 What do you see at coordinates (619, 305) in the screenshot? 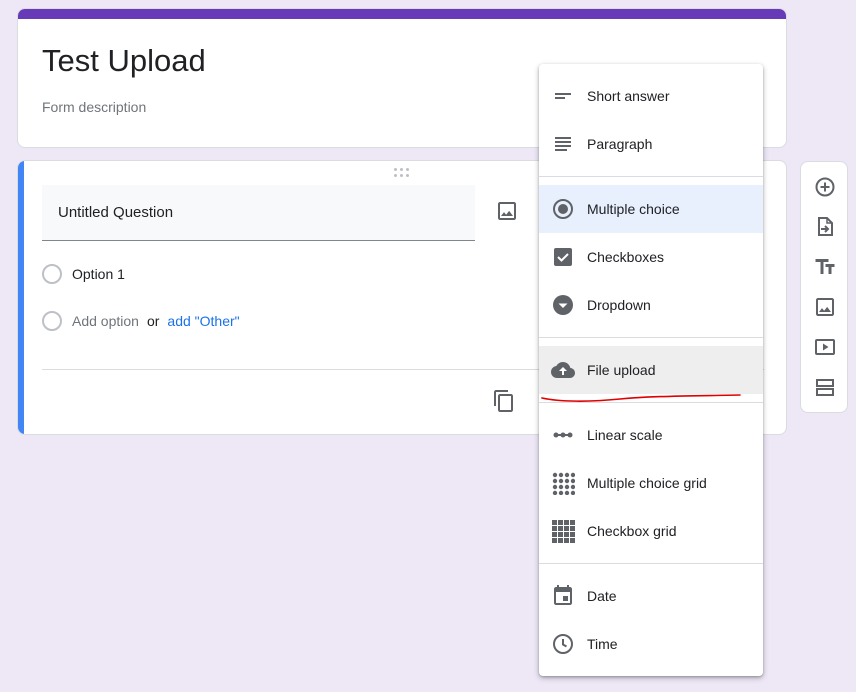
I see `menu-item-label: Dropdown` at bounding box center [619, 305].